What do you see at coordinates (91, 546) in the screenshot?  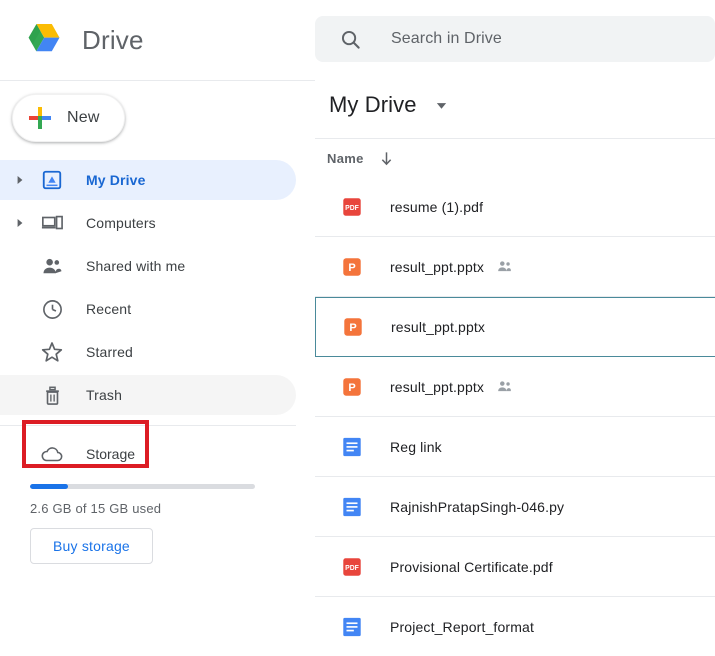 I see `buy-storage-button: Buy storage` at bounding box center [91, 546].